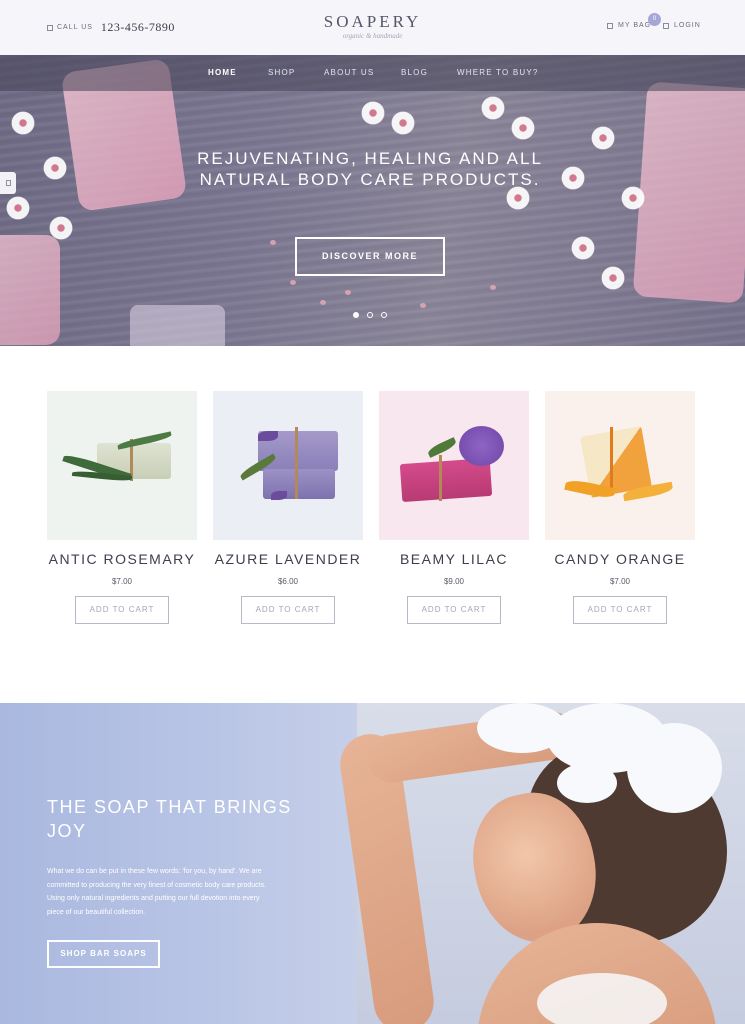 The width and height of the screenshot is (745, 1024). What do you see at coordinates (442, 447) in the screenshot?
I see `lilac-leaf-image` at bounding box center [442, 447].